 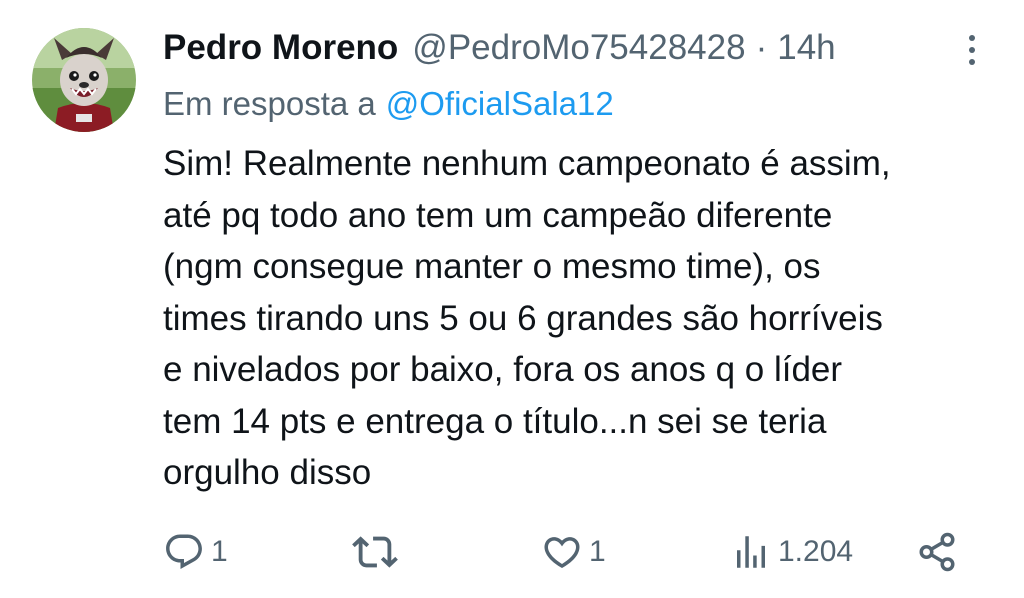 What do you see at coordinates (269, 103) in the screenshot?
I see `reply-prefix: Em resposta a` at bounding box center [269, 103].